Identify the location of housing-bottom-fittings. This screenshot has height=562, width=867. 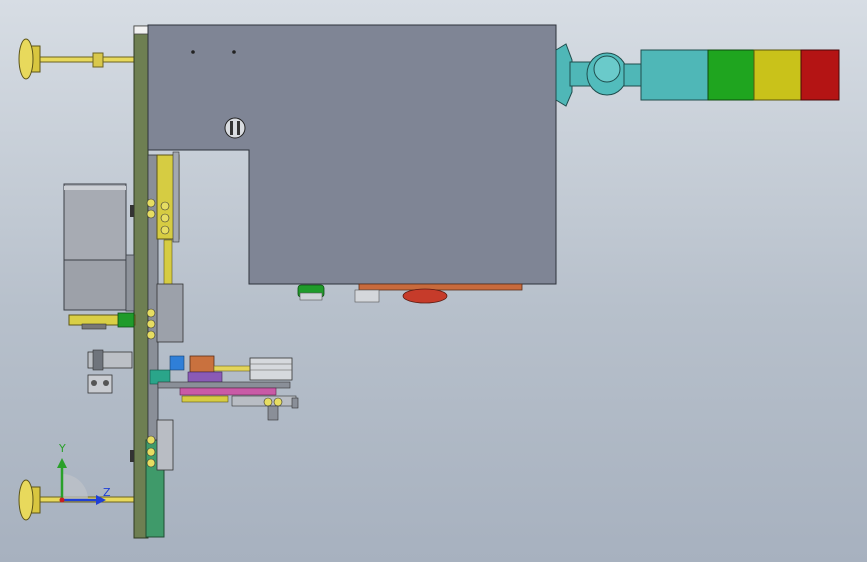
(410, 293).